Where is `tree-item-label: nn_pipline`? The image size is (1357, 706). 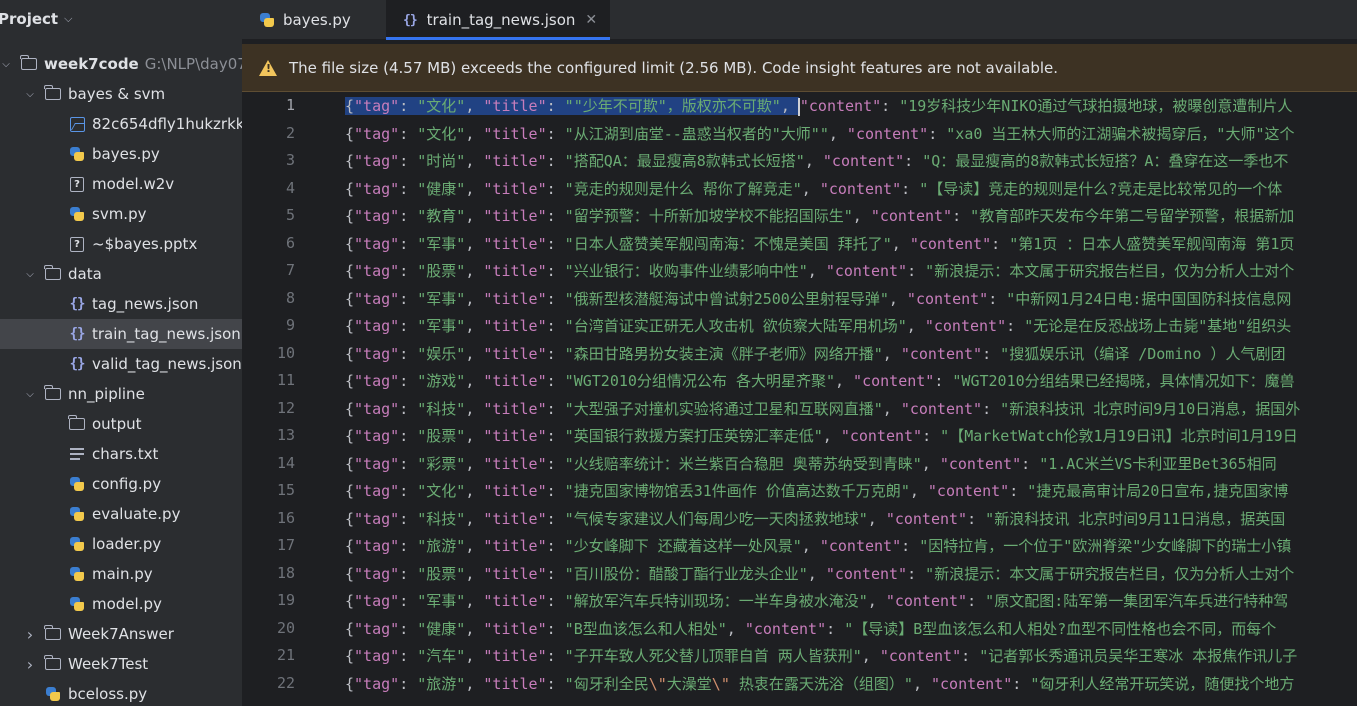 tree-item-label: nn_pipline is located at coordinates (106, 394).